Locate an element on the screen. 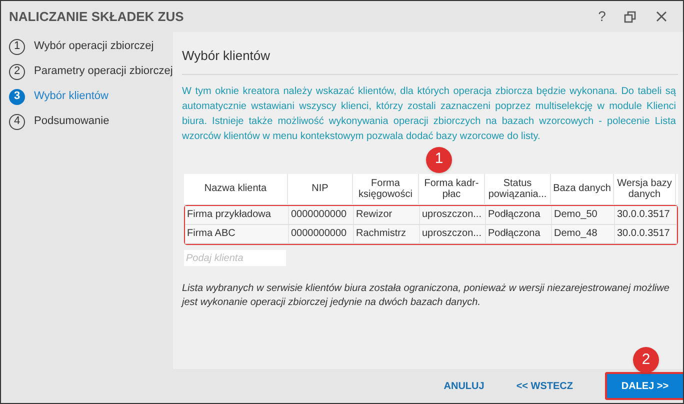 The height and width of the screenshot is (404, 684). wizard-step: Podsumowanie is located at coordinates (72, 121).